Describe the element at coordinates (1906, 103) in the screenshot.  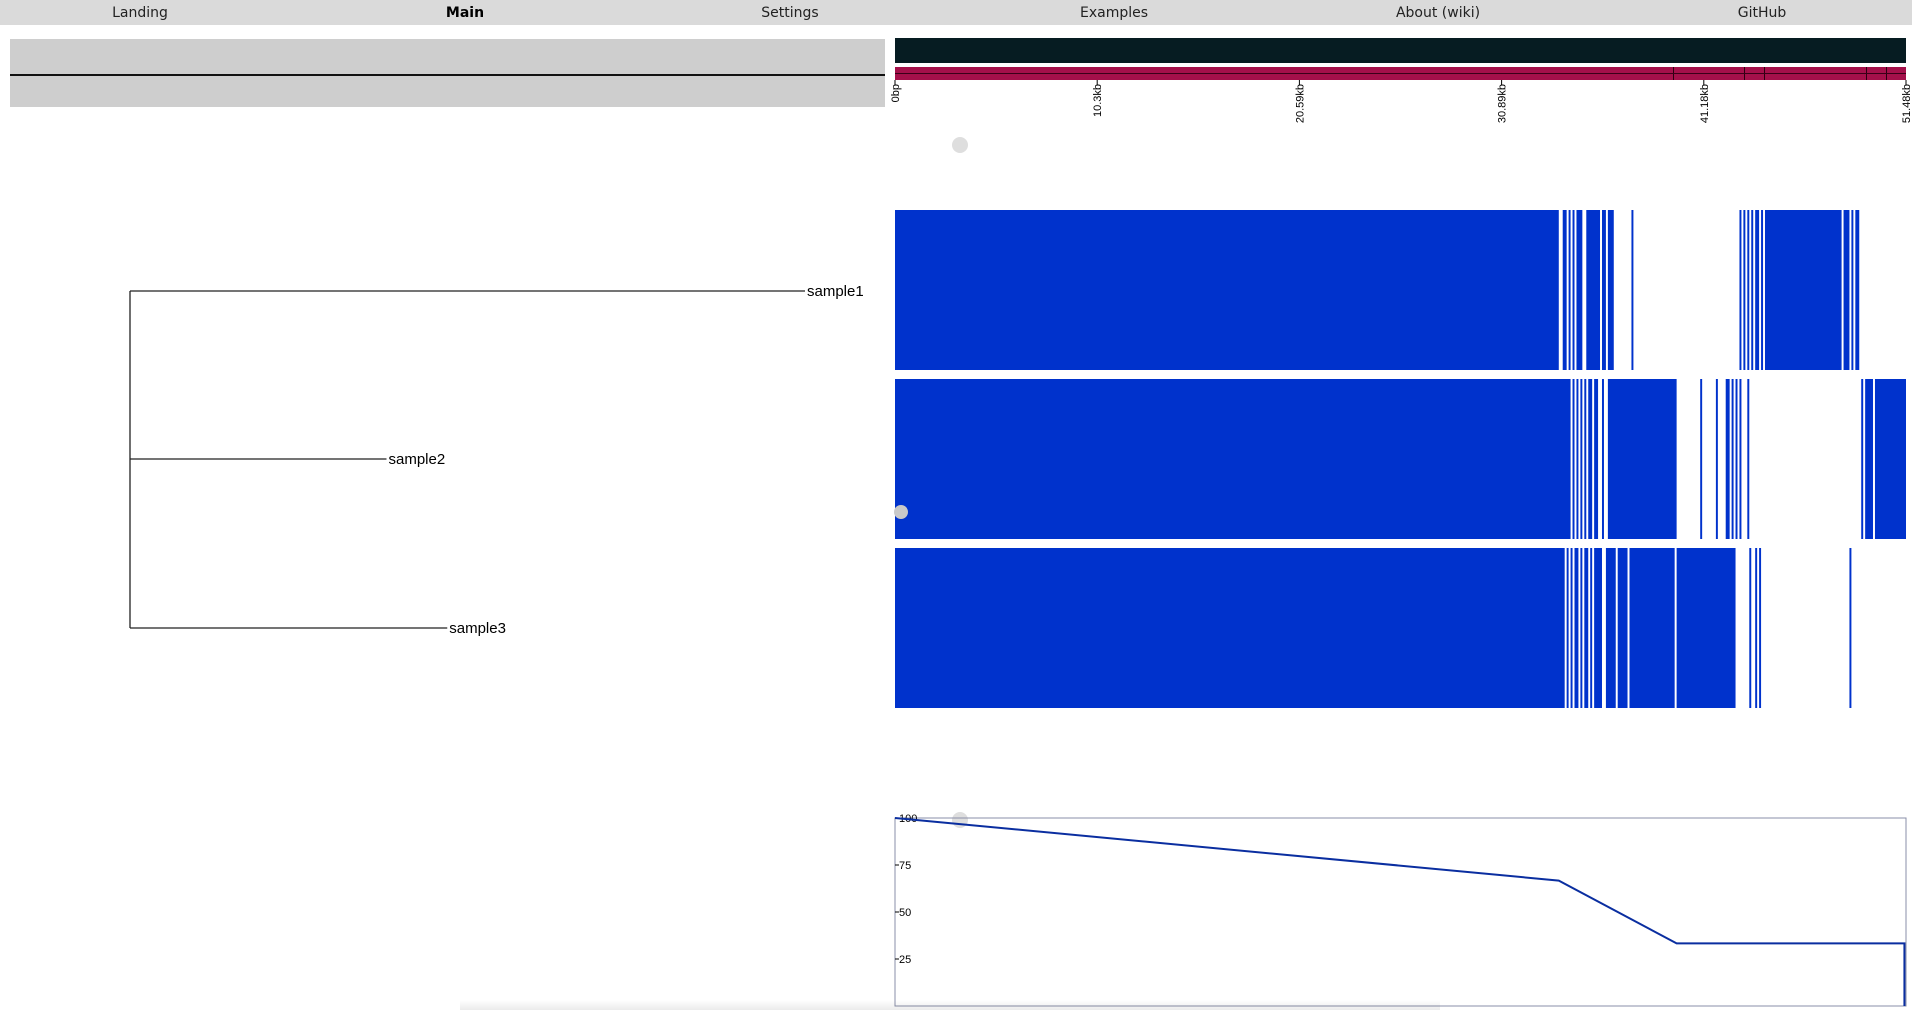
I see `ruler-tick-label: 51.48kb` at that location.